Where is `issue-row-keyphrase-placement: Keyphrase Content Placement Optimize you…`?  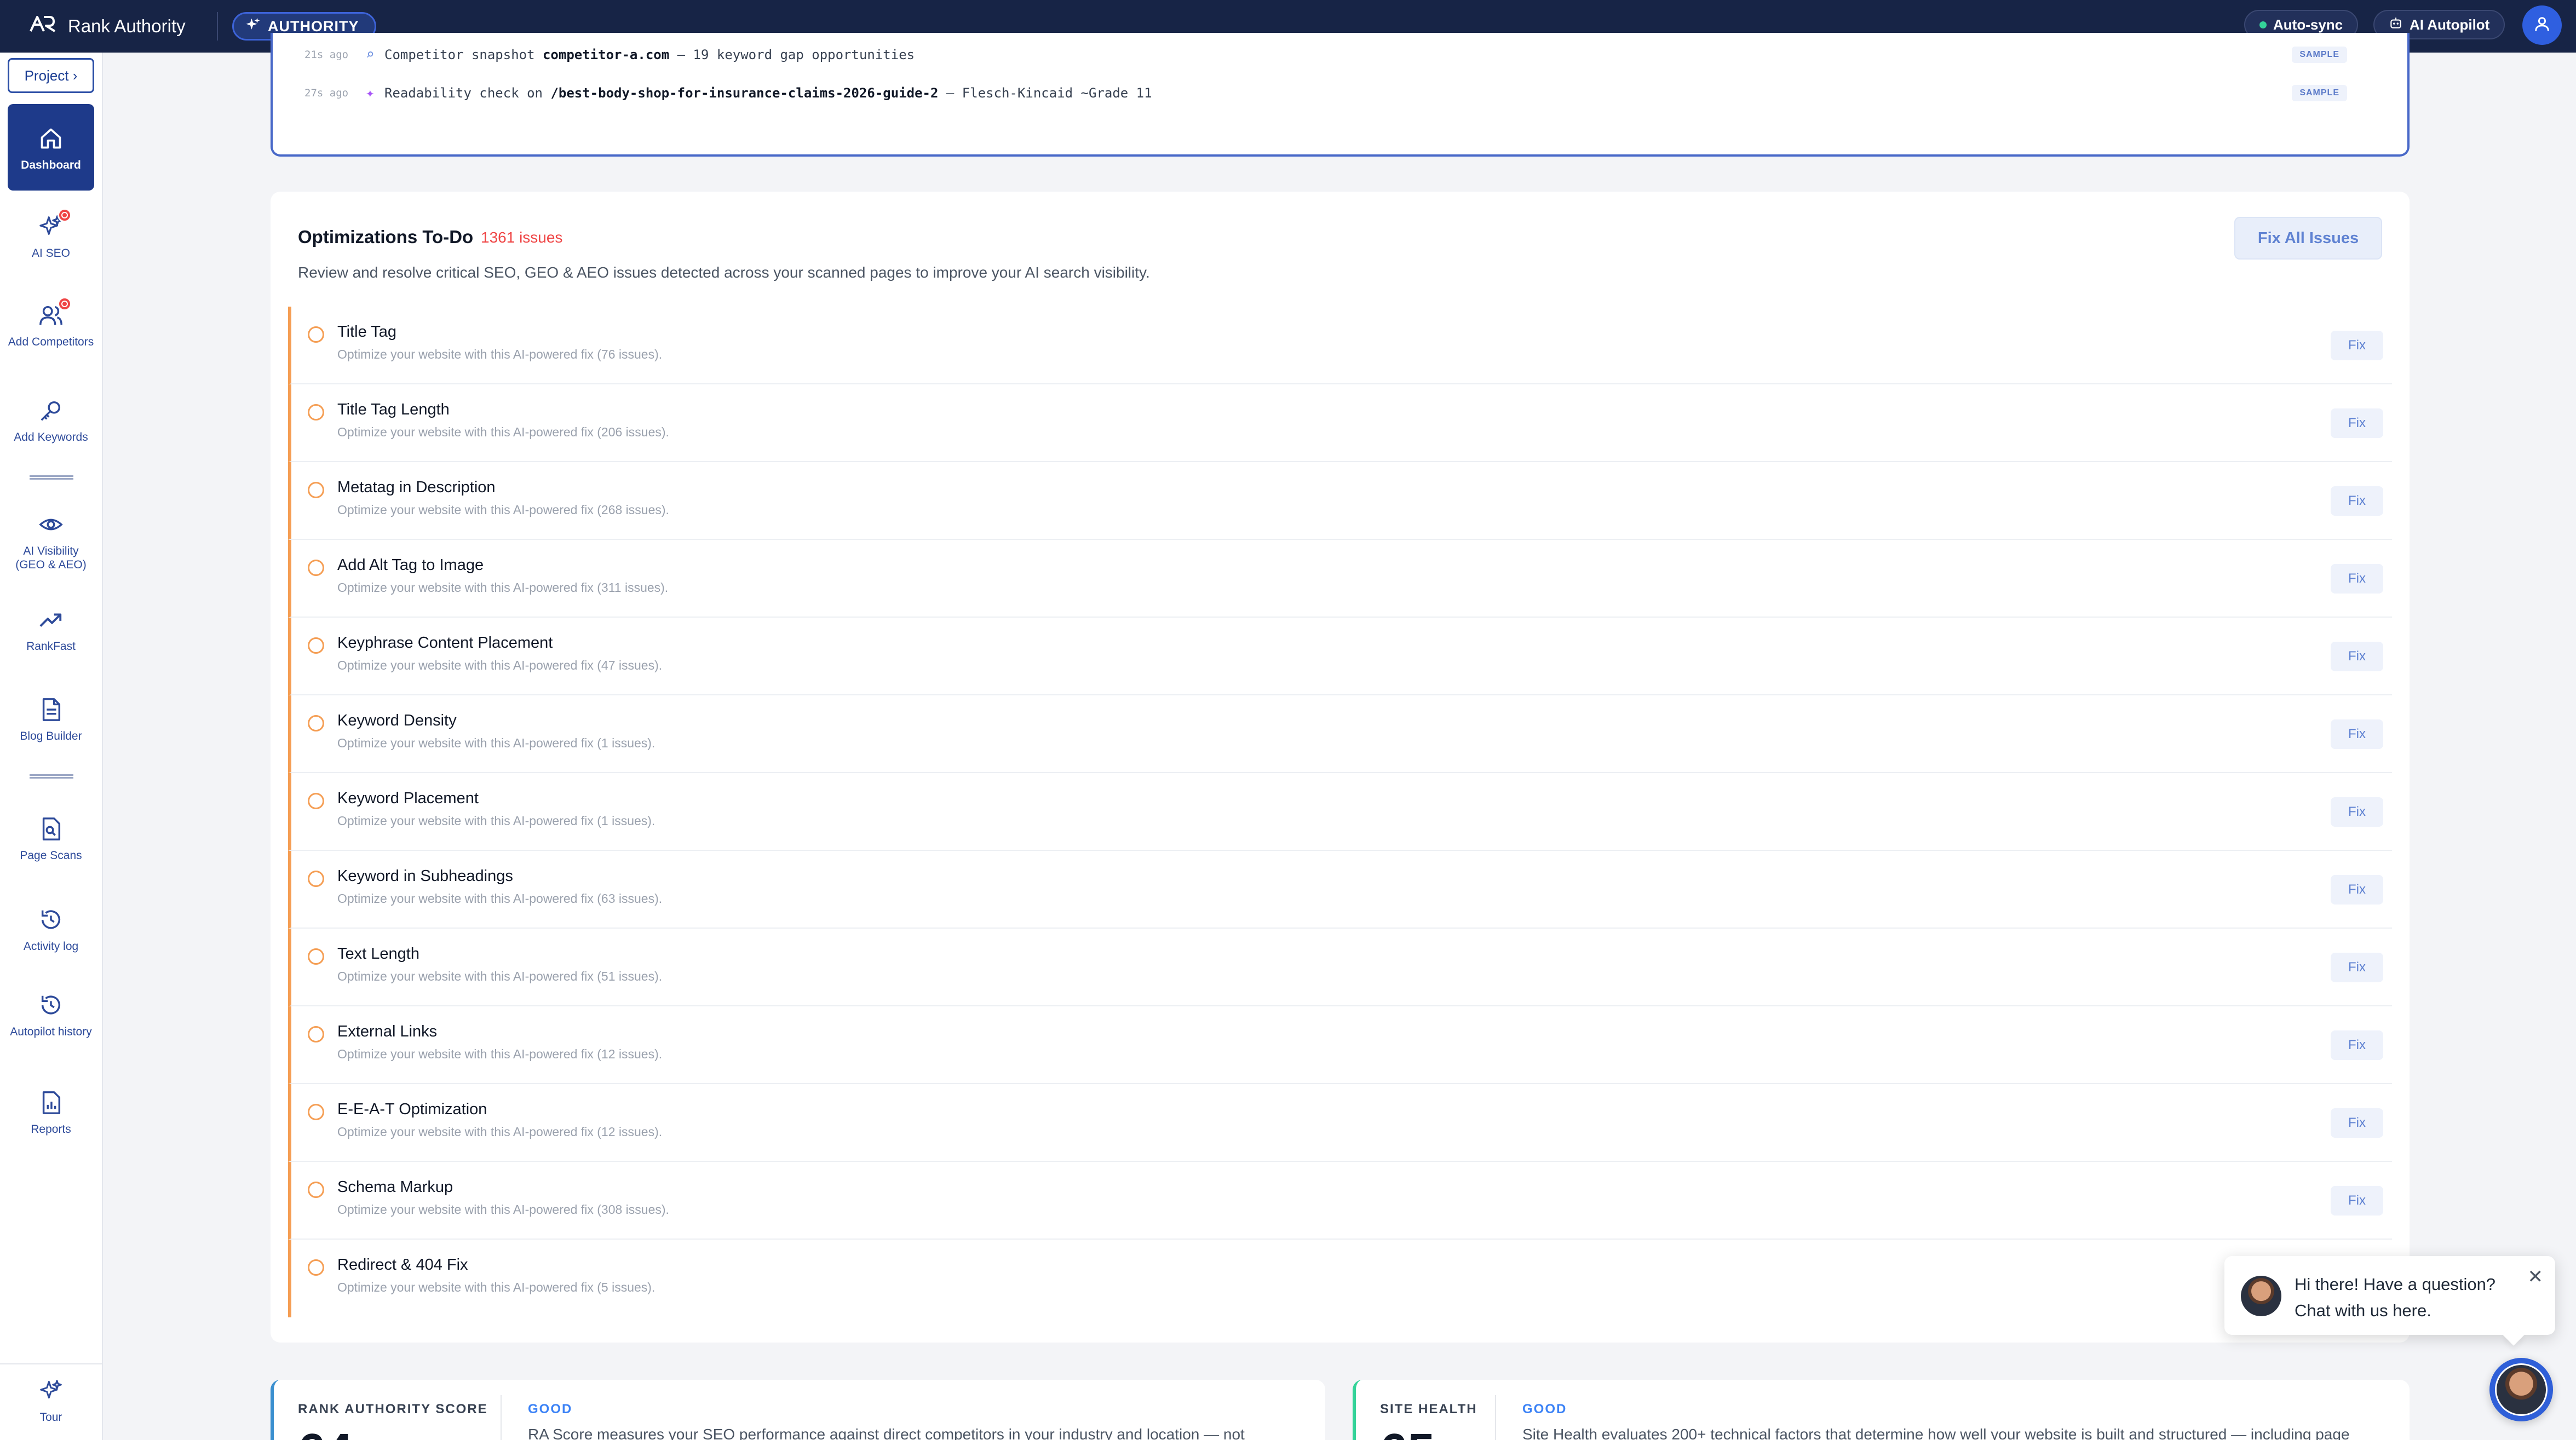
issue-row-keyphrase-placement: Keyphrase Content Placement Optimize you… is located at coordinates (1340, 656).